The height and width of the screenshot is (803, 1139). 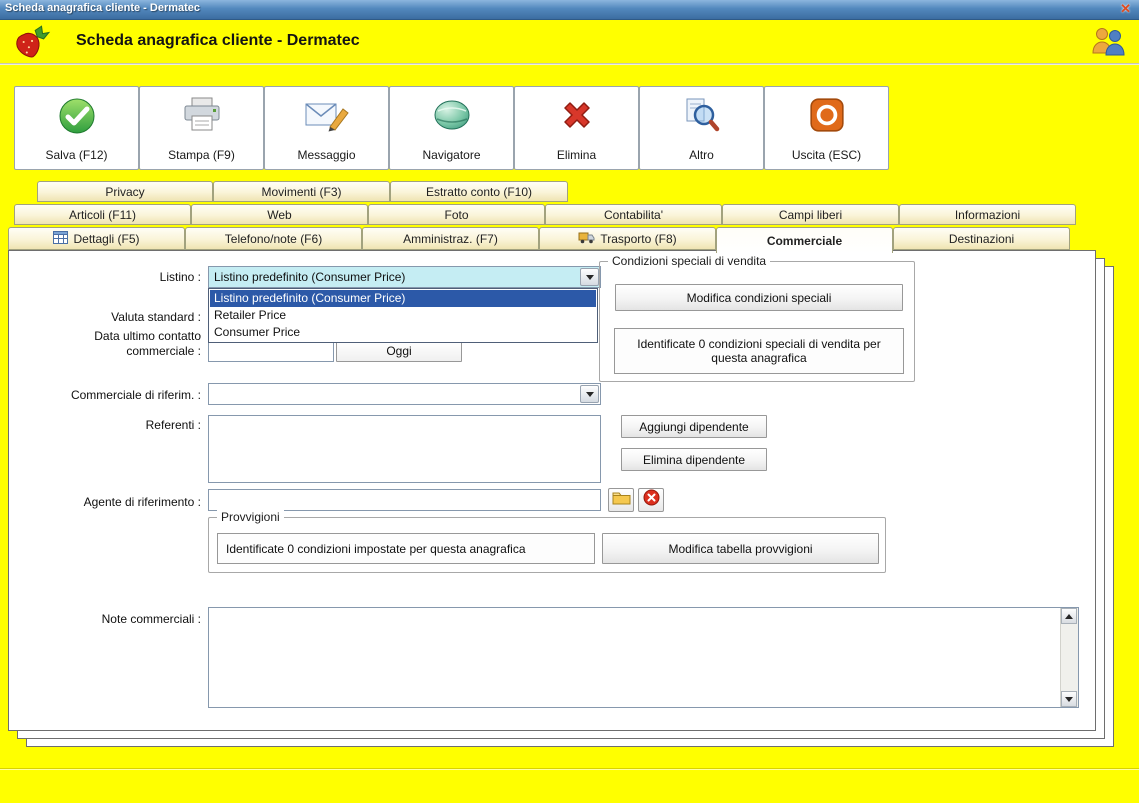 I want to click on tab-telefono-note: Telefono/note (F6), so click(x=273, y=238).